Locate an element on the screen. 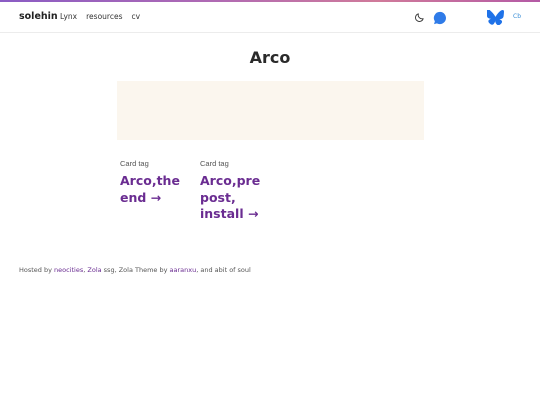  nav-link-cv: cv is located at coordinates (135, 16).